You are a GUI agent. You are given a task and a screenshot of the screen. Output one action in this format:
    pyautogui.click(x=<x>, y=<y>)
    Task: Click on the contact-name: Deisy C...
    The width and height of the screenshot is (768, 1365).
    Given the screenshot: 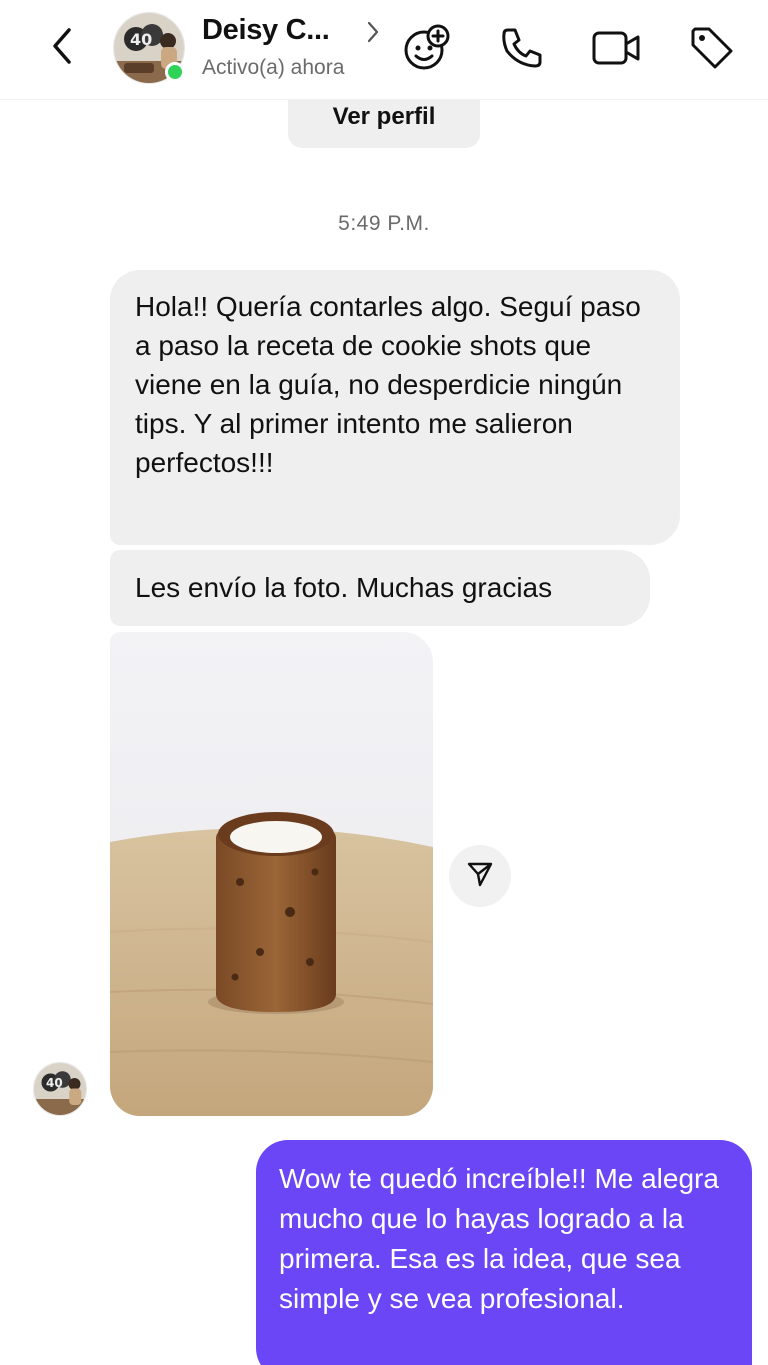 What is the action you would take?
    pyautogui.click(x=266, y=30)
    